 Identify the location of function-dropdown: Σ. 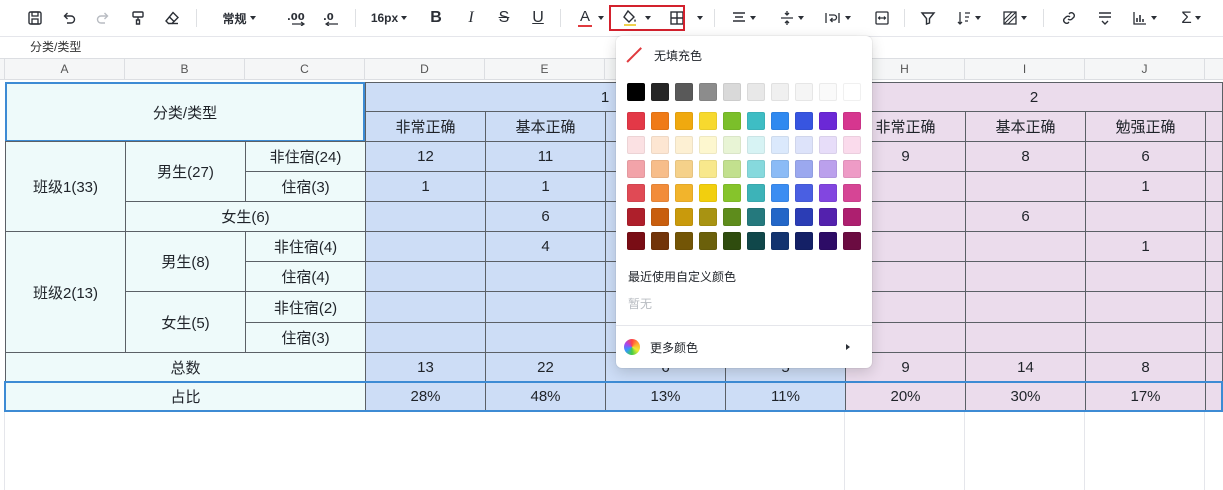
(1191, 18).